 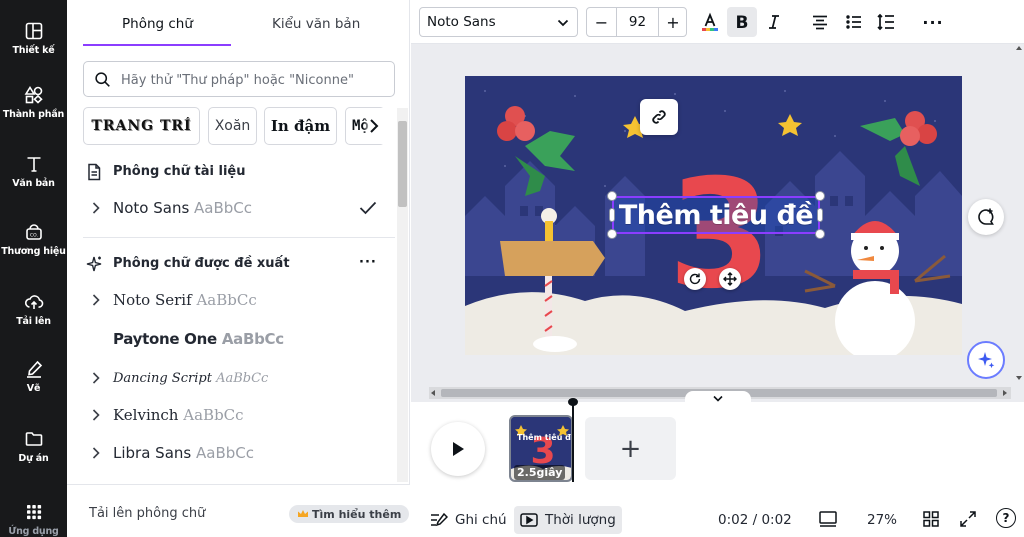 I want to click on sidebar-item-label: Thương hiệu, so click(x=33, y=251).